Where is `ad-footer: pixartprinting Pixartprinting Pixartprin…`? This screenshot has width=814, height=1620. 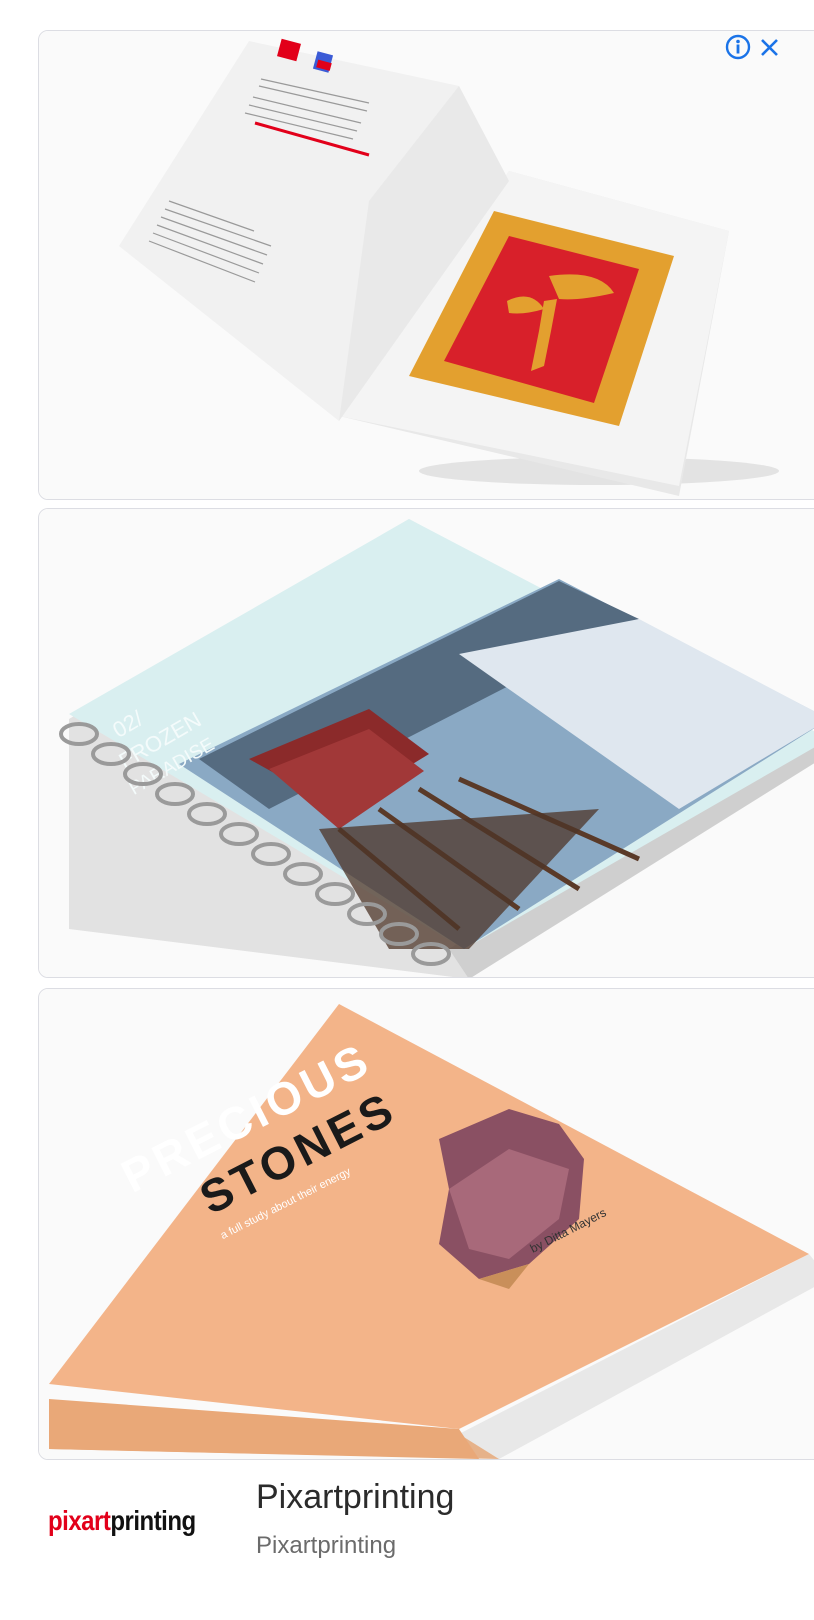
ad-footer: pixartprinting Pixartprinting Pixartprin… is located at coordinates (407, 1540).